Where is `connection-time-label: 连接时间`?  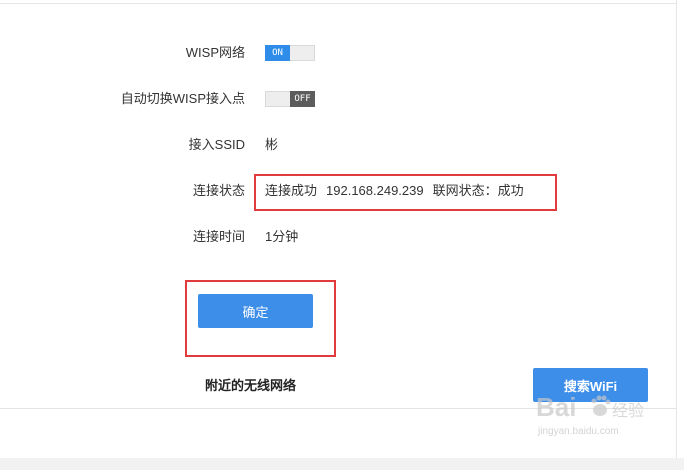
connection-time-label: 连接时间 is located at coordinates (218, 236).